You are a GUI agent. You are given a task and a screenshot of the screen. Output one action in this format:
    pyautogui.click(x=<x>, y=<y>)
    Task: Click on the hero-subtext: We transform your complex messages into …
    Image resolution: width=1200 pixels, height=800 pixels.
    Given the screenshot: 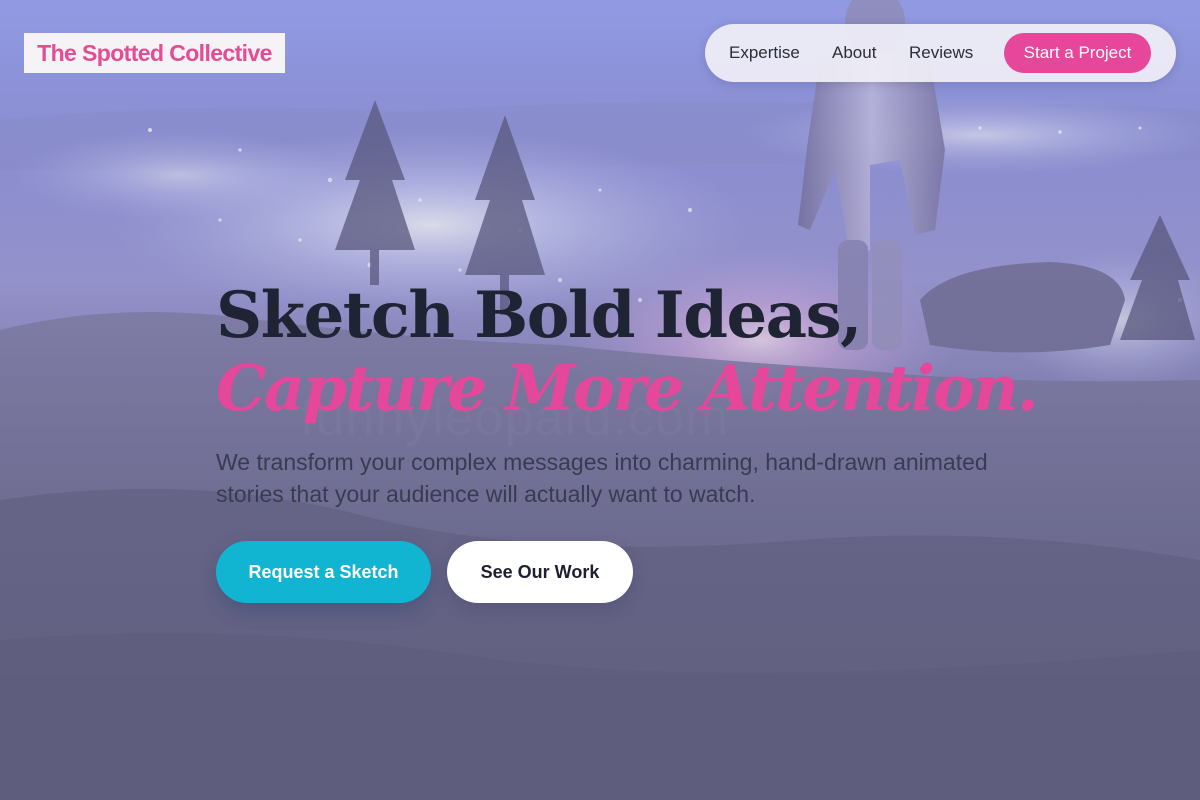 What is the action you would take?
    pyautogui.click(x=602, y=478)
    